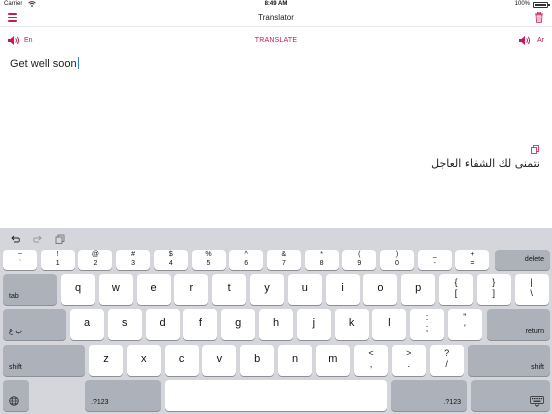 The width and height of the screenshot is (552, 414). I want to click on letter-key: t, so click(229, 289).